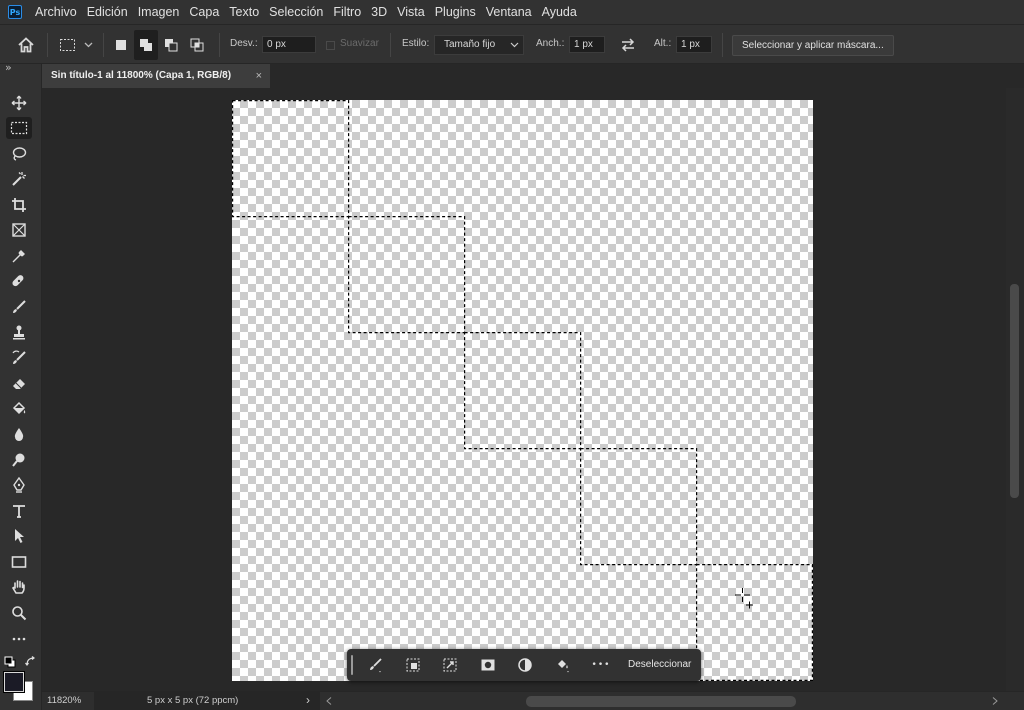 The image size is (1024, 710). What do you see at coordinates (31, 662) in the screenshot?
I see `swap-colors-icon` at bounding box center [31, 662].